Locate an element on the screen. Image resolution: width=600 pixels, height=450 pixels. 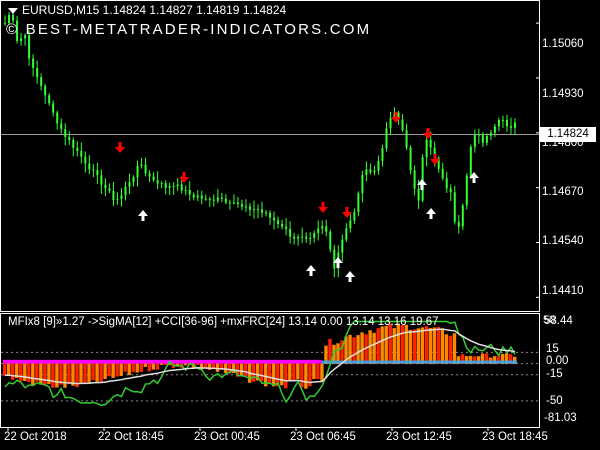
sell-arrow-head is located at coordinates (396, 120).